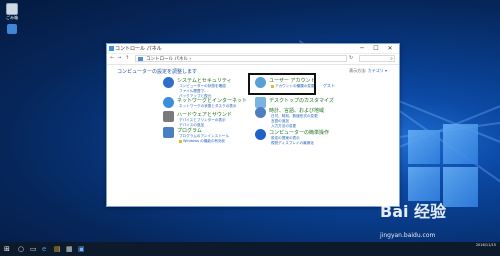 The width and height of the screenshot is (500, 256). What do you see at coordinates (377, 58) in the screenshot?
I see `search-input: ⌕` at bounding box center [377, 58].